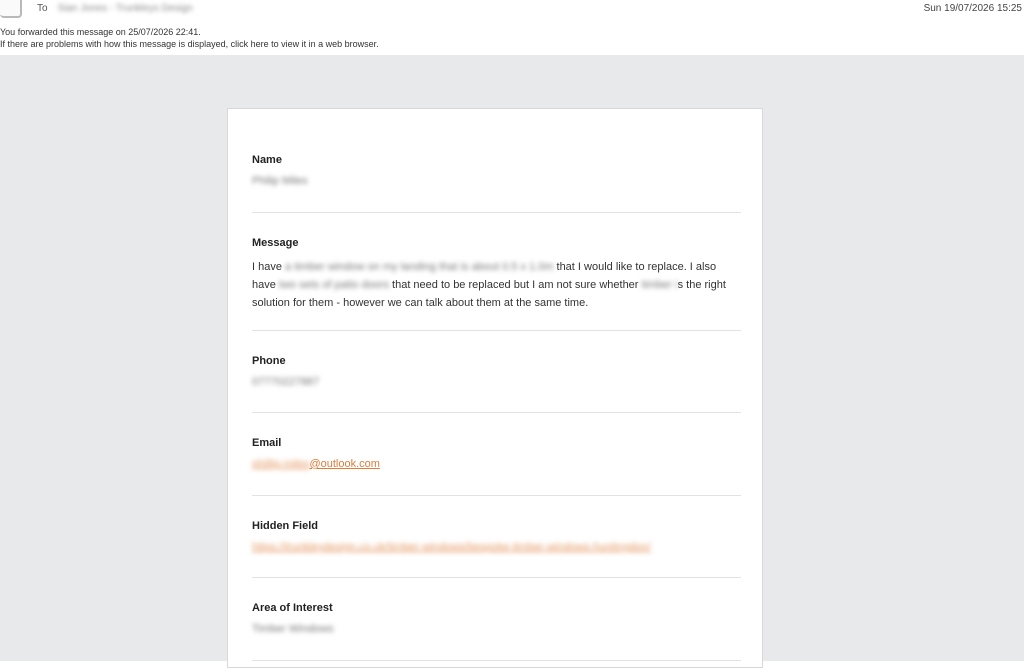  Describe the element at coordinates (125, 8) in the screenshot. I see `recipient-name: Sian Jones - Trunkleys Design` at that location.